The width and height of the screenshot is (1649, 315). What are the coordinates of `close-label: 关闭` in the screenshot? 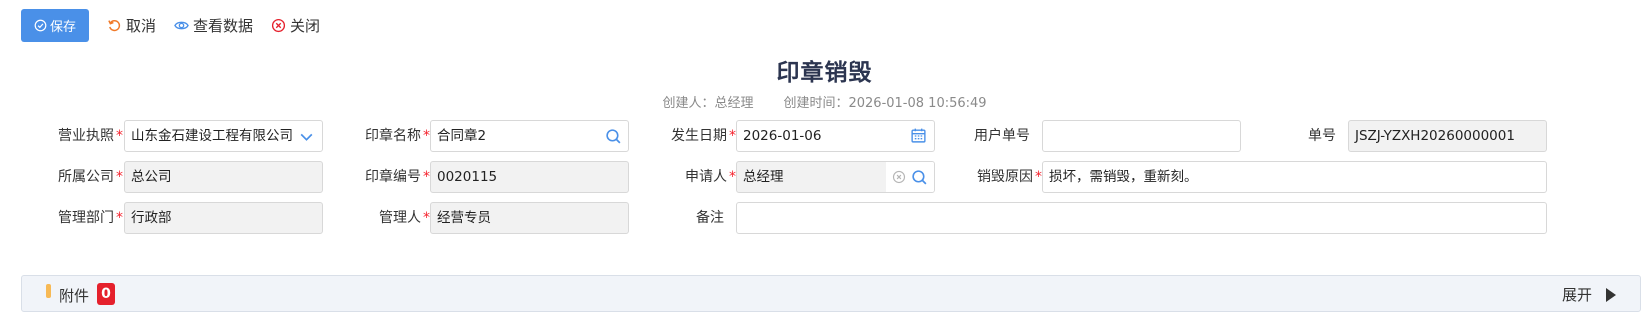 It's located at (305, 26).